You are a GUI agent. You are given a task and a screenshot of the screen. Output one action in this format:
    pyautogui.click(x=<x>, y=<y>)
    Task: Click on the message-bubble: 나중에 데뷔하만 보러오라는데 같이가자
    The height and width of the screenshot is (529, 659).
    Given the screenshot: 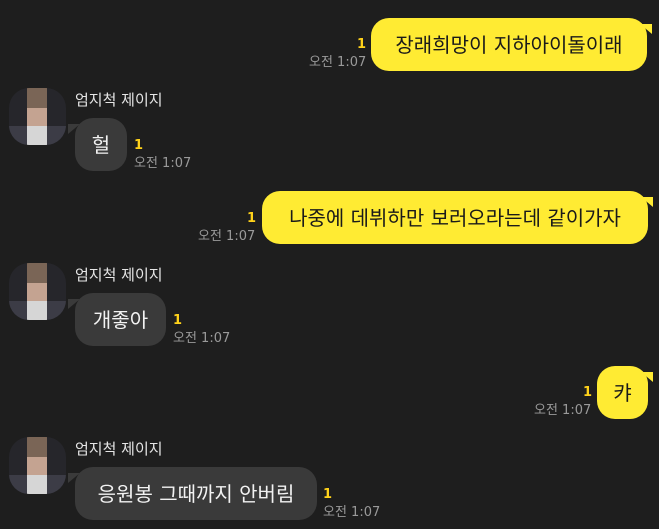 What is the action you would take?
    pyautogui.click(x=455, y=217)
    